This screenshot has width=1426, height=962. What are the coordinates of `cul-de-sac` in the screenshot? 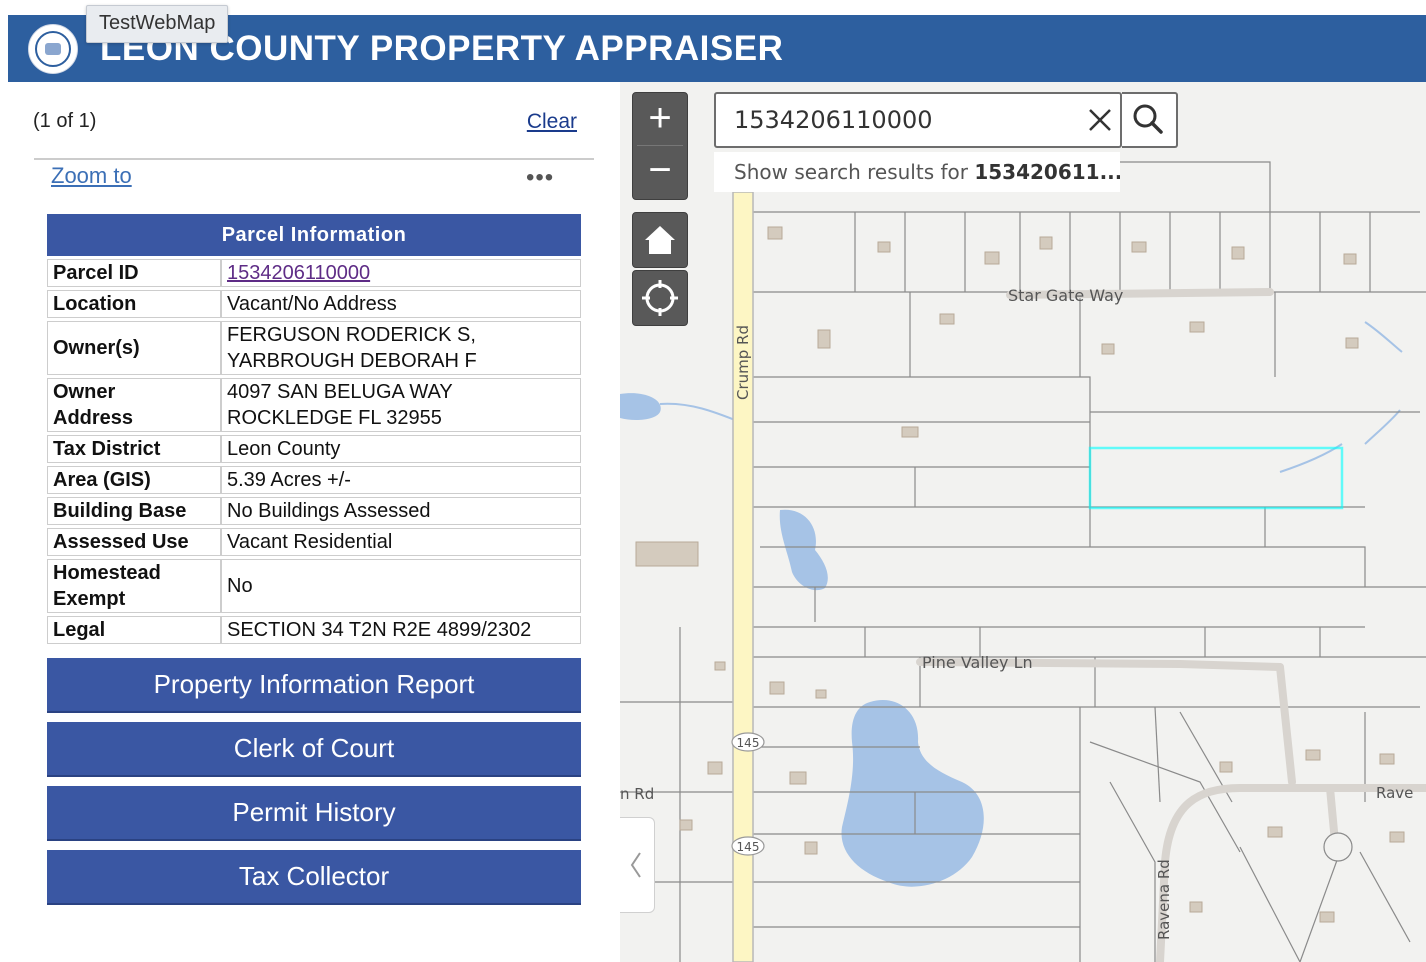 It's located at (1338, 847).